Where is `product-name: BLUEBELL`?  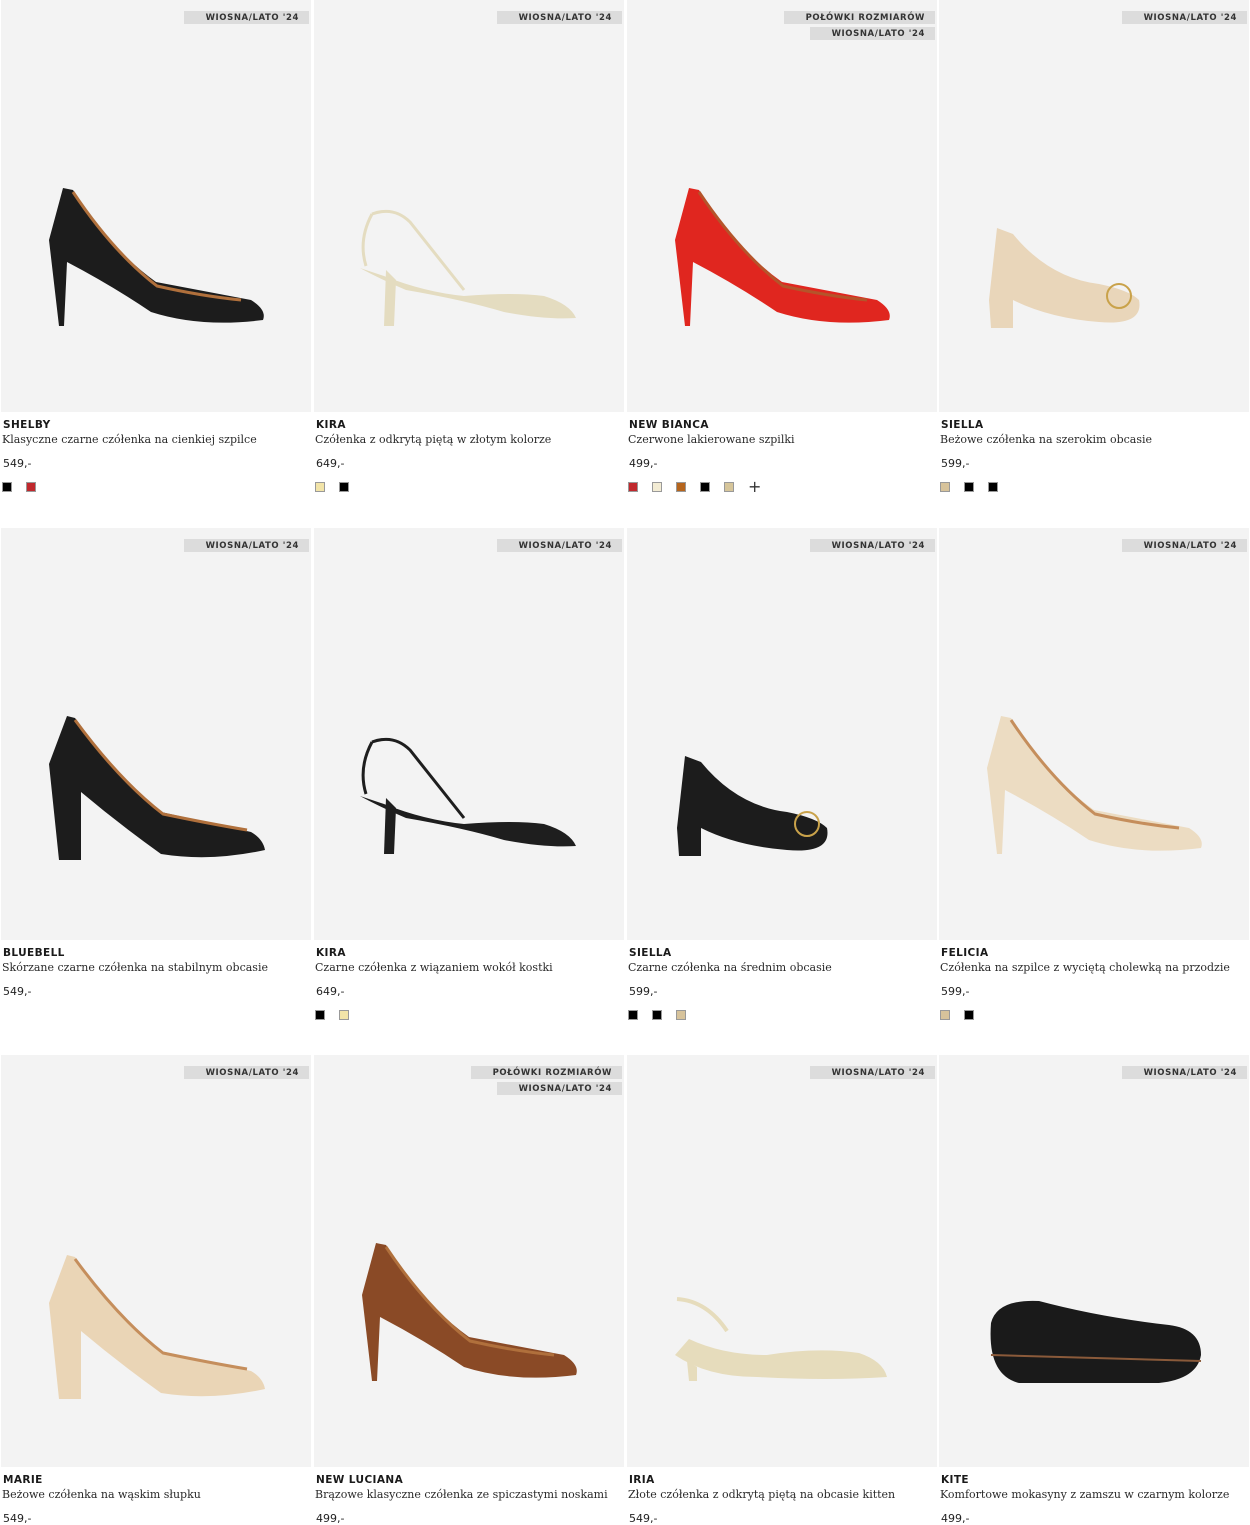
product-name: BLUEBELL is located at coordinates (34, 953).